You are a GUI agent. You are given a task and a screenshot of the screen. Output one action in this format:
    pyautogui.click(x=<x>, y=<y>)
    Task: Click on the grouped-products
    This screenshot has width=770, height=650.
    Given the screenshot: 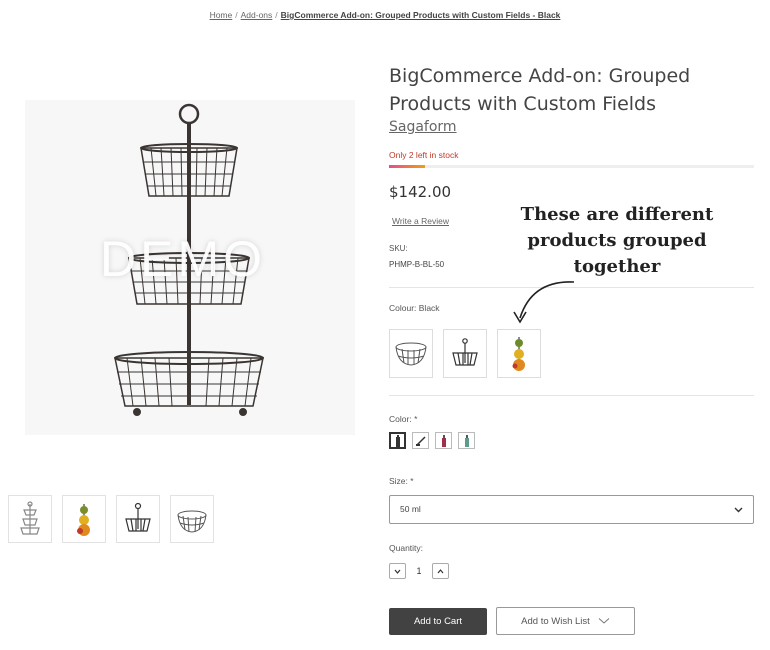 What is the action you would take?
    pyautogui.click(x=465, y=353)
    